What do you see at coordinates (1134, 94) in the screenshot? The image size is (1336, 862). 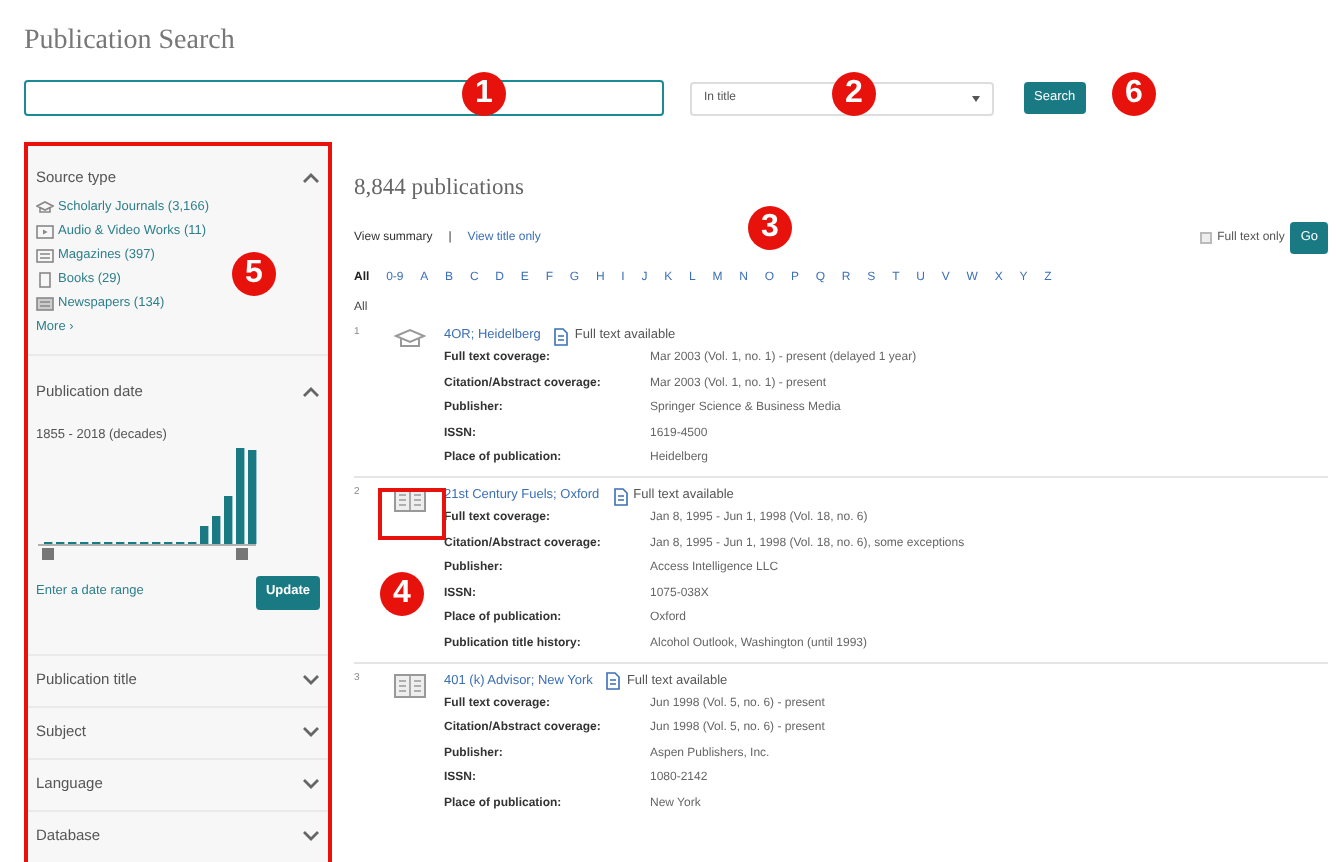 I see `callout-marker: 6` at bounding box center [1134, 94].